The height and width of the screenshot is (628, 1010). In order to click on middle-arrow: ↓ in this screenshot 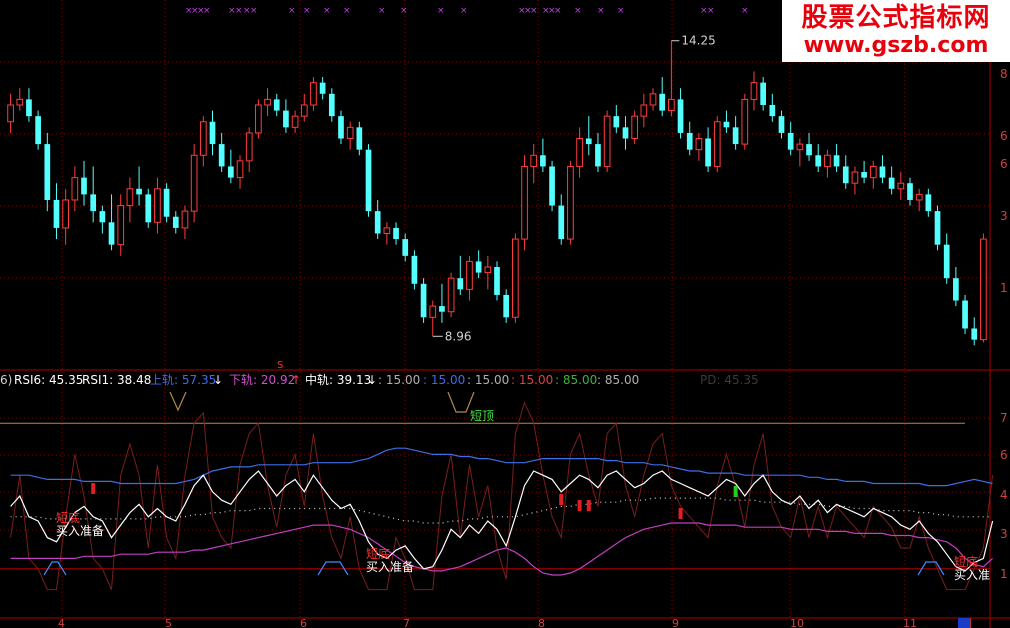, I will do `click(372, 380)`.